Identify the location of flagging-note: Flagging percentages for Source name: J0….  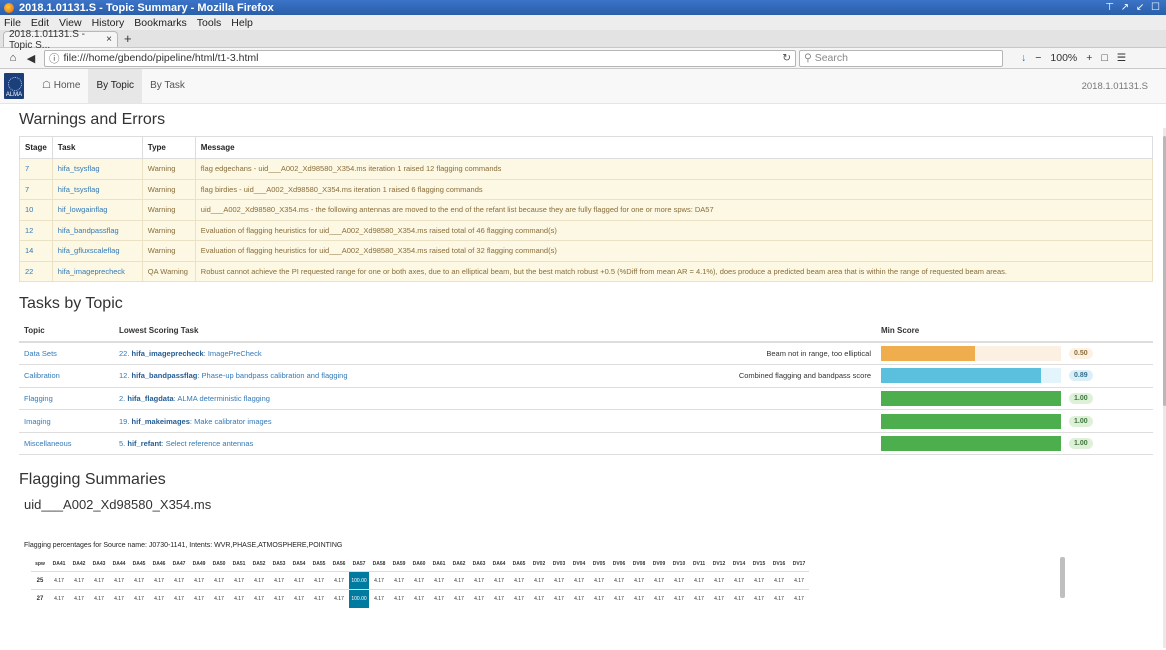
(183, 546).